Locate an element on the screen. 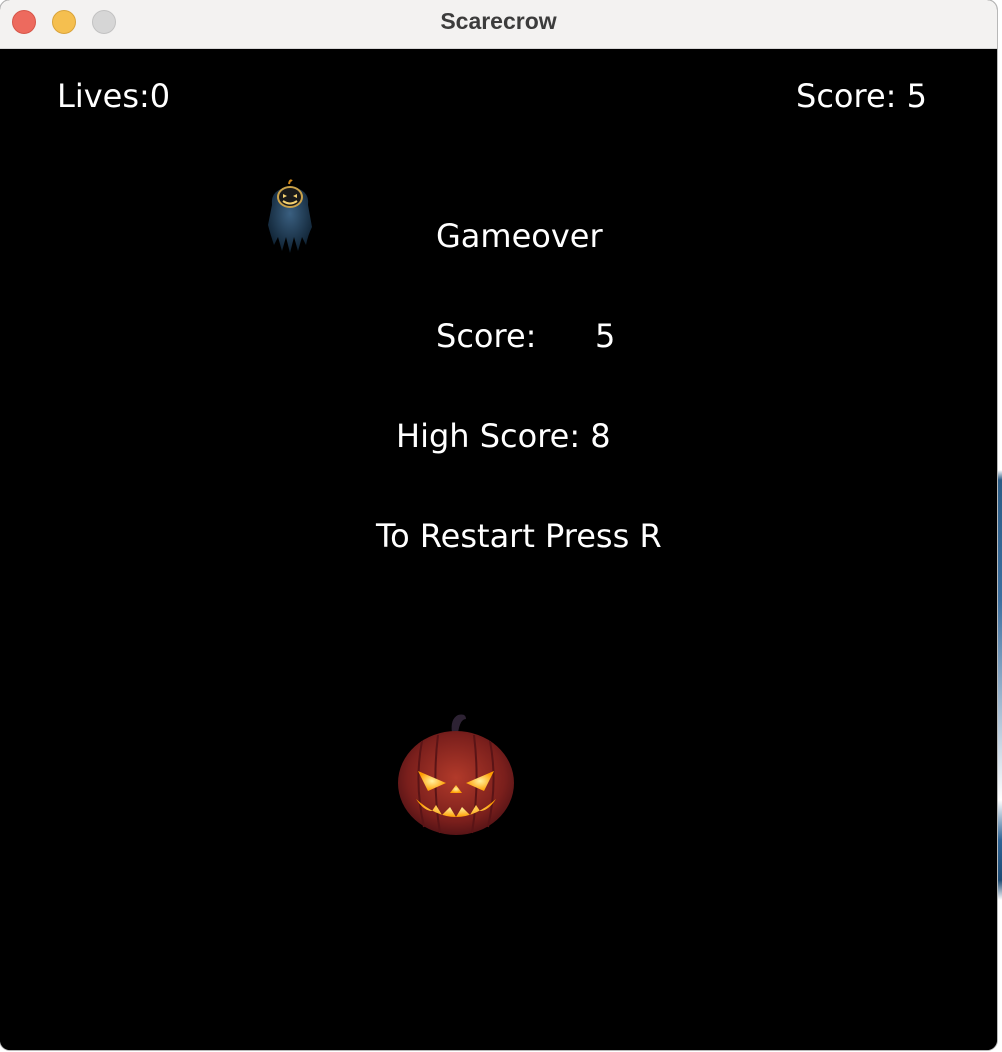  score-display: Score: 5 is located at coordinates (861, 96).